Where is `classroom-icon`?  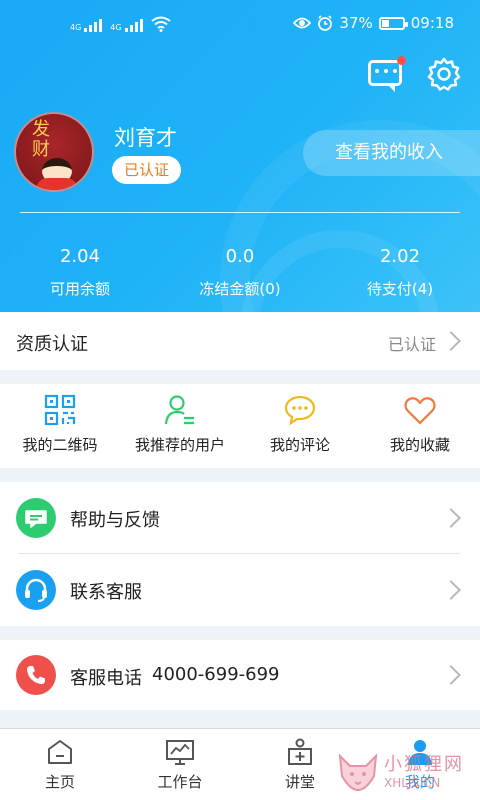
classroom-icon is located at coordinates (300, 751).